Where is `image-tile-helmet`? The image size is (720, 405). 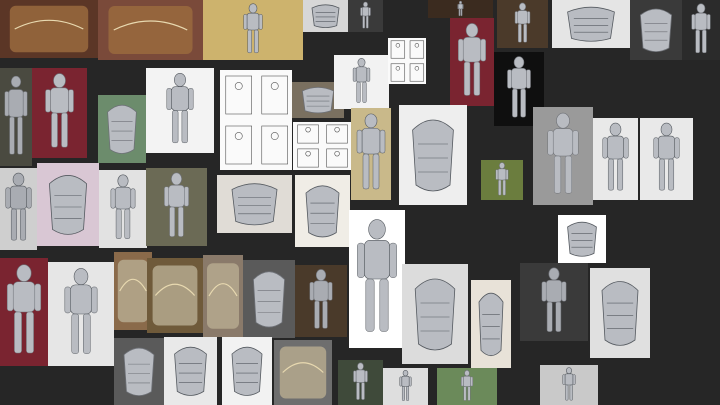
image-tile-helmet is located at coordinates (68, 204).